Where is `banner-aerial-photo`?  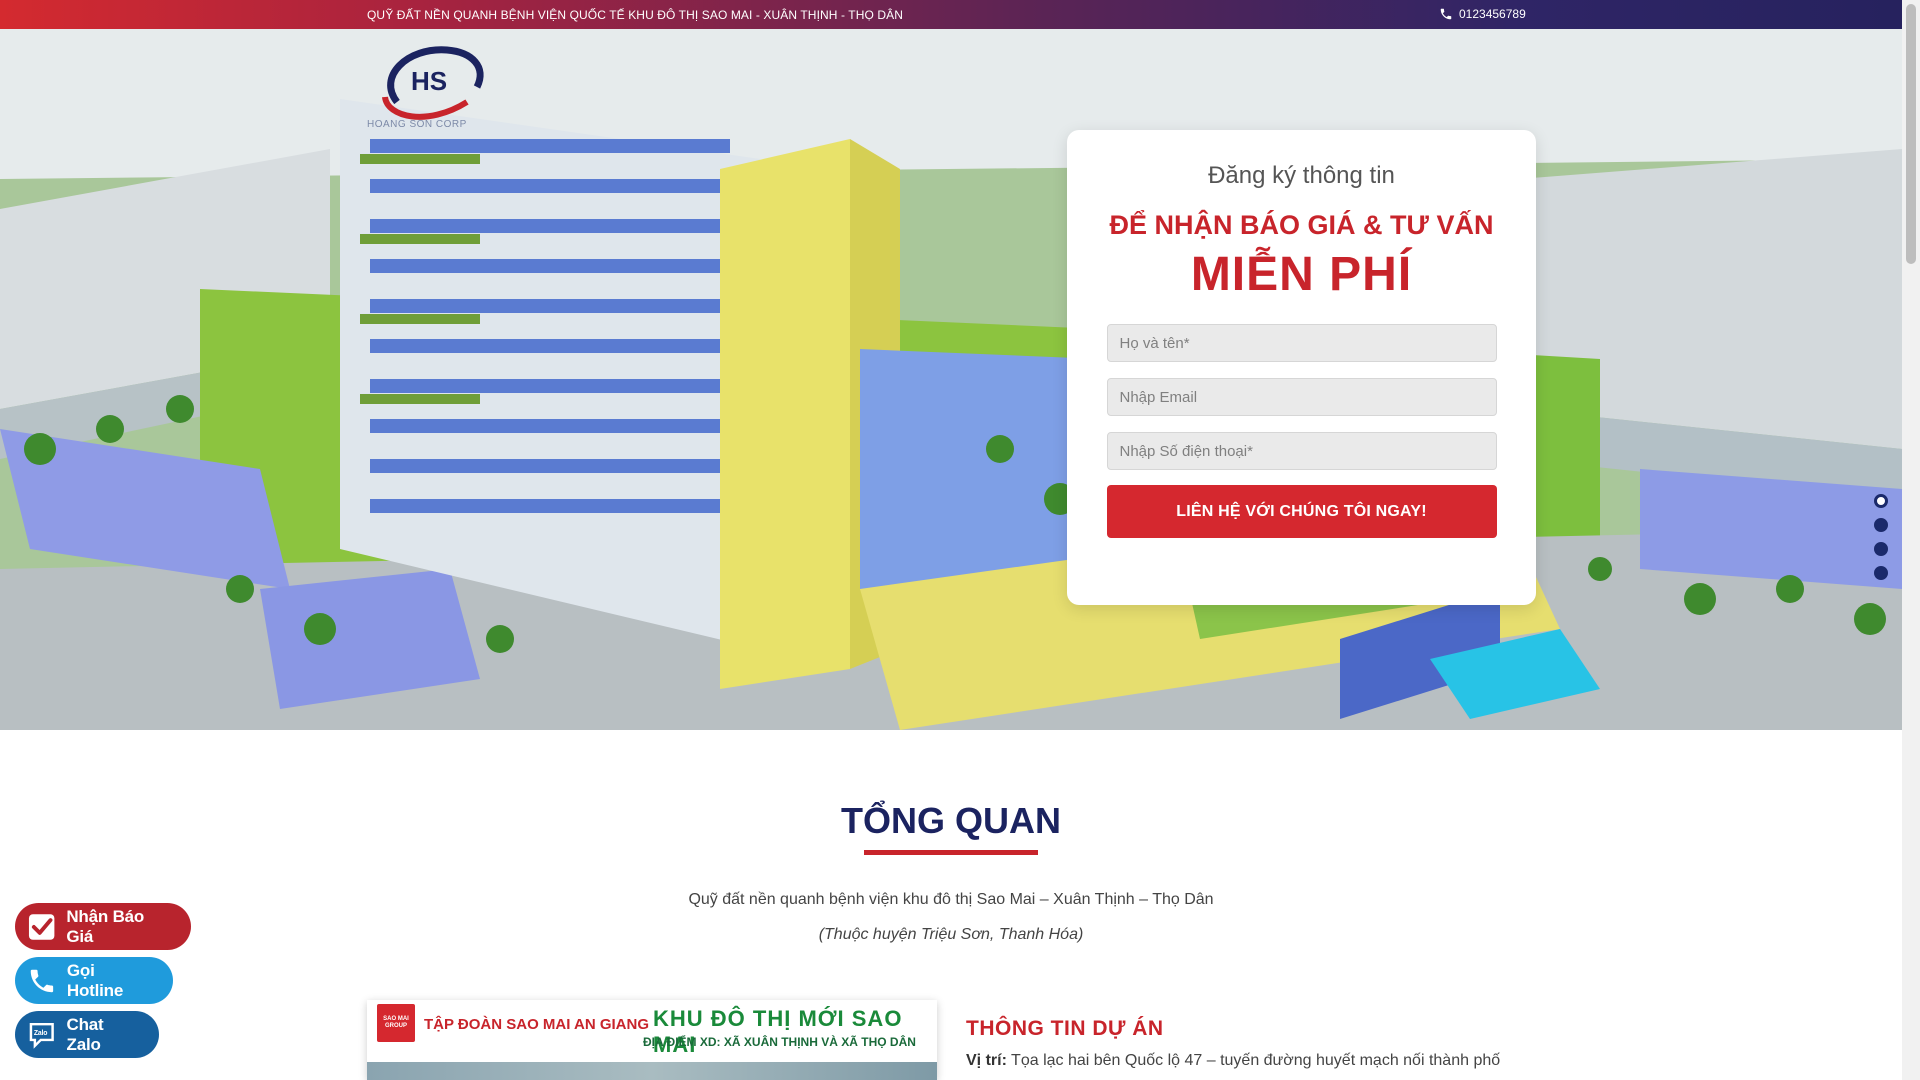 banner-aerial-photo is located at coordinates (652, 1071).